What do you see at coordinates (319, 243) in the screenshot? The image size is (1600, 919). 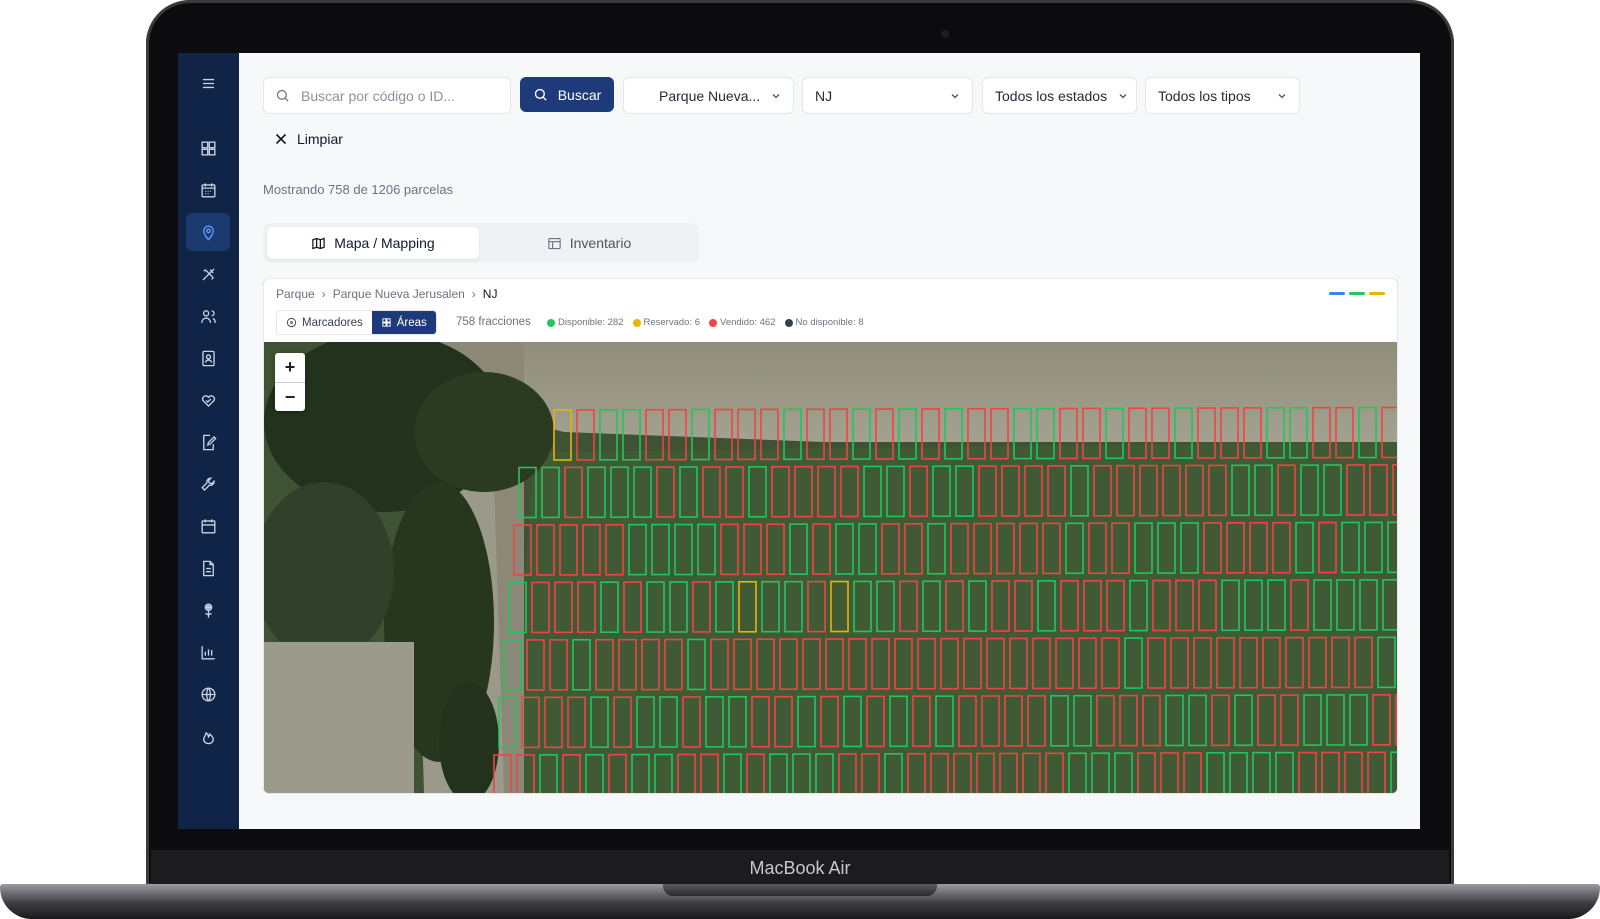 I see `map-icon` at bounding box center [319, 243].